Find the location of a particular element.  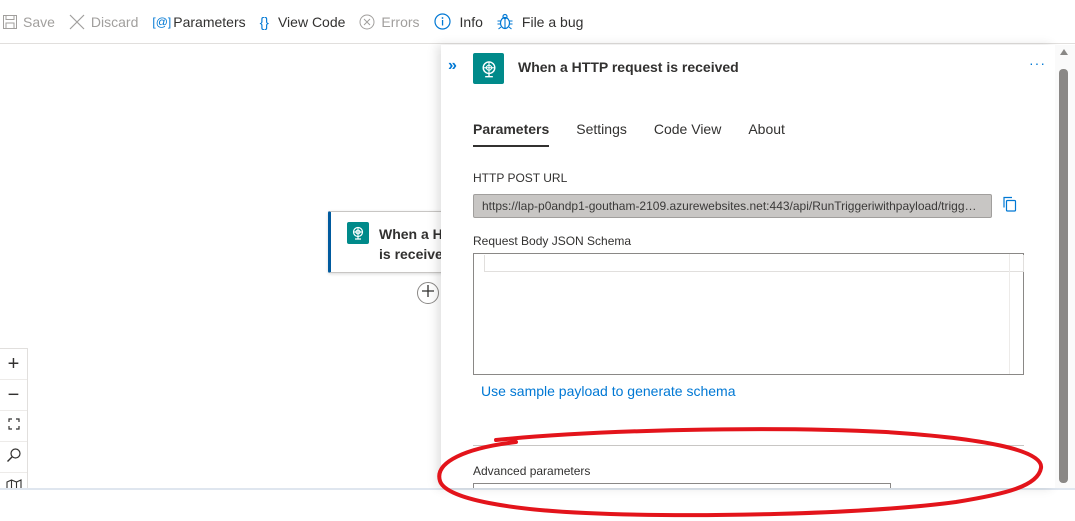

advanced-parameters-label: Advanced parameters is located at coordinates (532, 471).